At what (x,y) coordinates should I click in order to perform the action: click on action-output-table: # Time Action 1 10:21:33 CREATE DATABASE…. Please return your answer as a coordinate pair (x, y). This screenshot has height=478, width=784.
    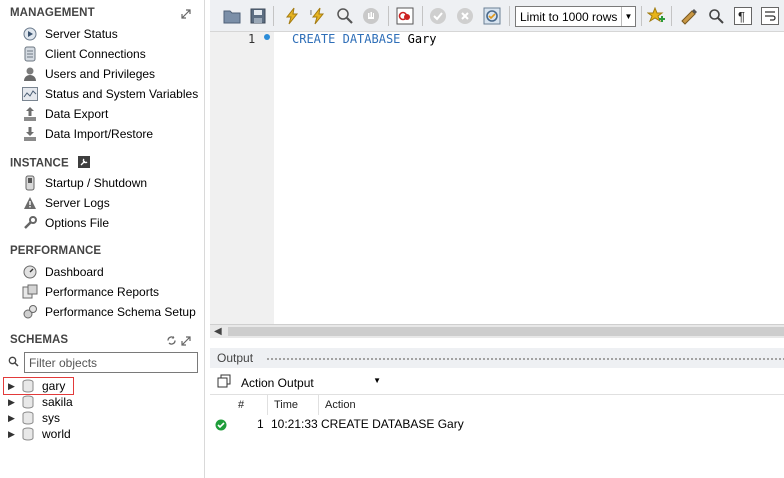
    Looking at the image, I should click on (497, 436).